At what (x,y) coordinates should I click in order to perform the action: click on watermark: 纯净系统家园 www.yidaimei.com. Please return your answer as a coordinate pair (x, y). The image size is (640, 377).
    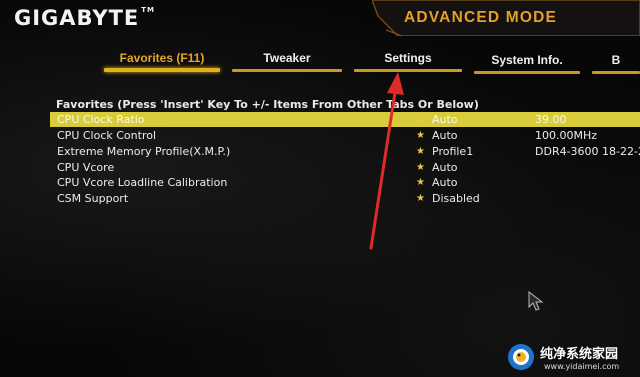
    Looking at the image, I should click on (571, 357).